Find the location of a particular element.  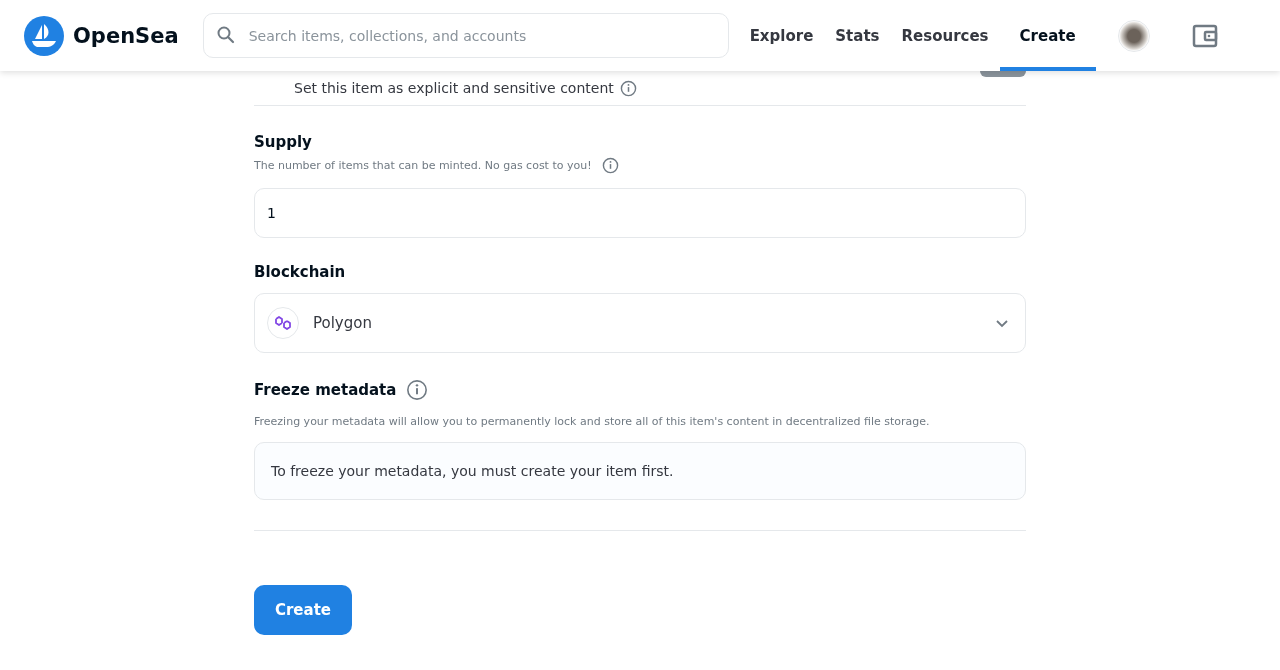

nav-tab: Resources is located at coordinates (945, 35).